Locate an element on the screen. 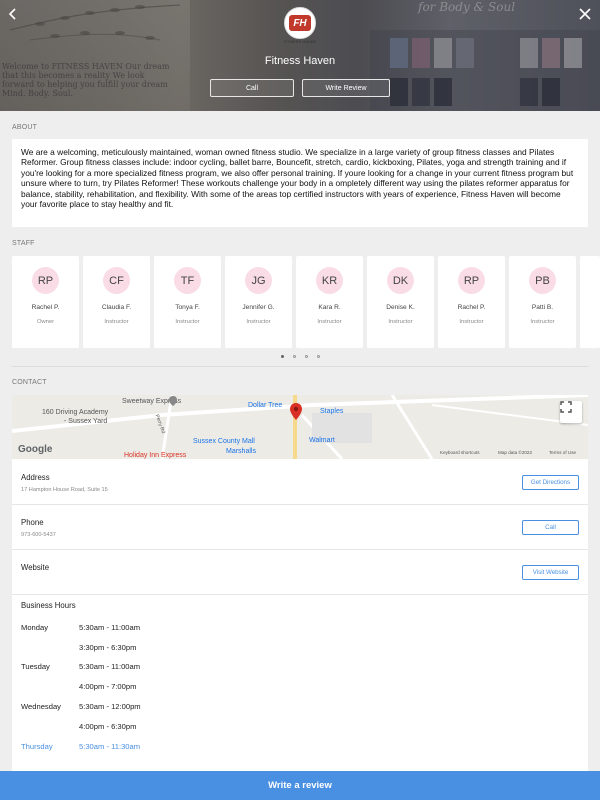 This screenshot has height=800, width=600. staff-card-partial is located at coordinates (590, 302).